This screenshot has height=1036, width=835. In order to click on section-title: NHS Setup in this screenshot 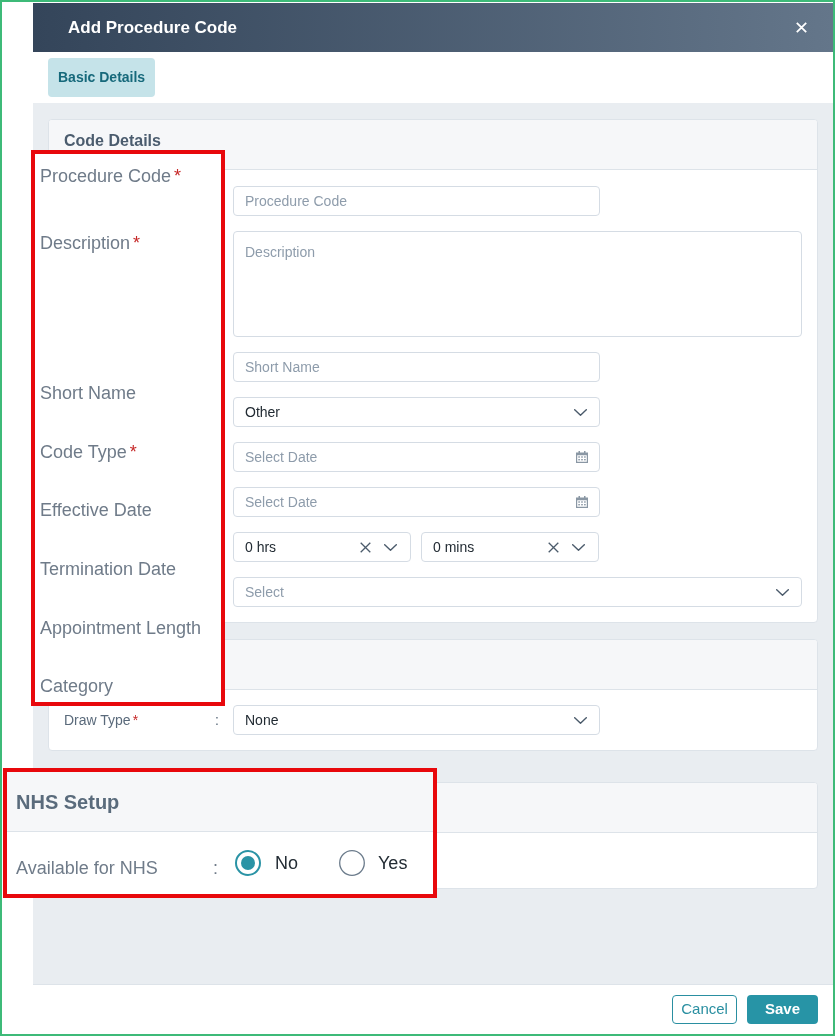, I will do `click(68, 801)`.